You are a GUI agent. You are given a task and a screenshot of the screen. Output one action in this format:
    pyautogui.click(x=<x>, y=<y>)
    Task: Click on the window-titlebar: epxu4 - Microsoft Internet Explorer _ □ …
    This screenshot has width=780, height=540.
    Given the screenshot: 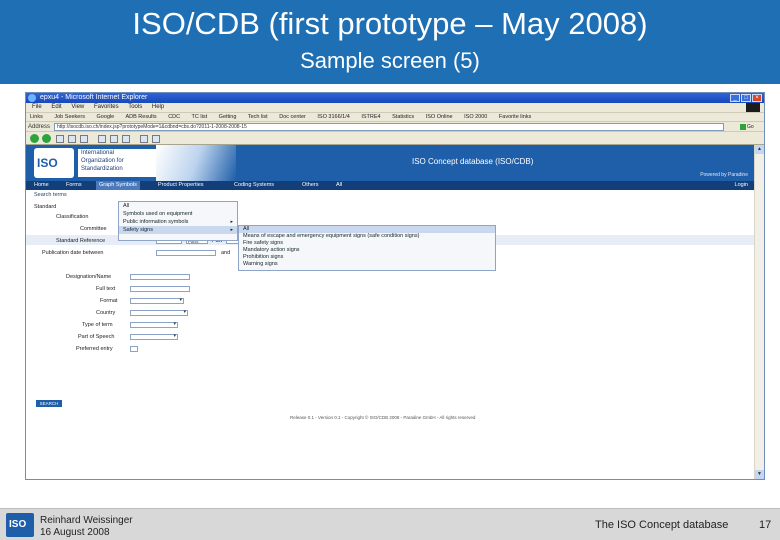 What is the action you would take?
    pyautogui.click(x=395, y=98)
    